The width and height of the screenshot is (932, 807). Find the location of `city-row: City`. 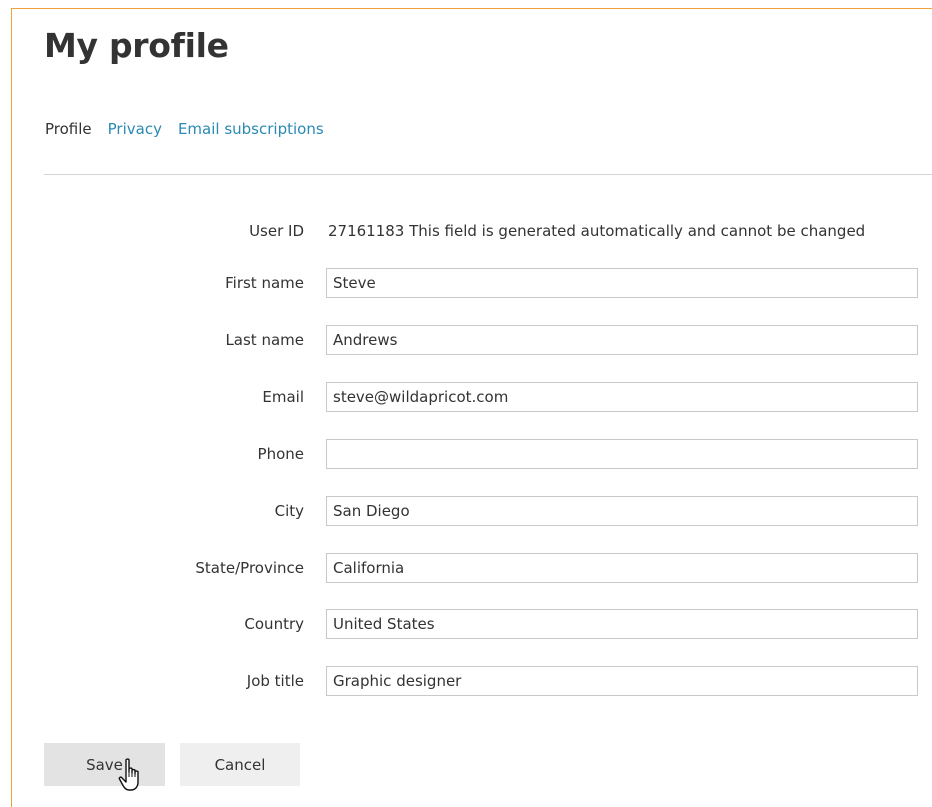

city-row: City is located at coordinates (466, 511).